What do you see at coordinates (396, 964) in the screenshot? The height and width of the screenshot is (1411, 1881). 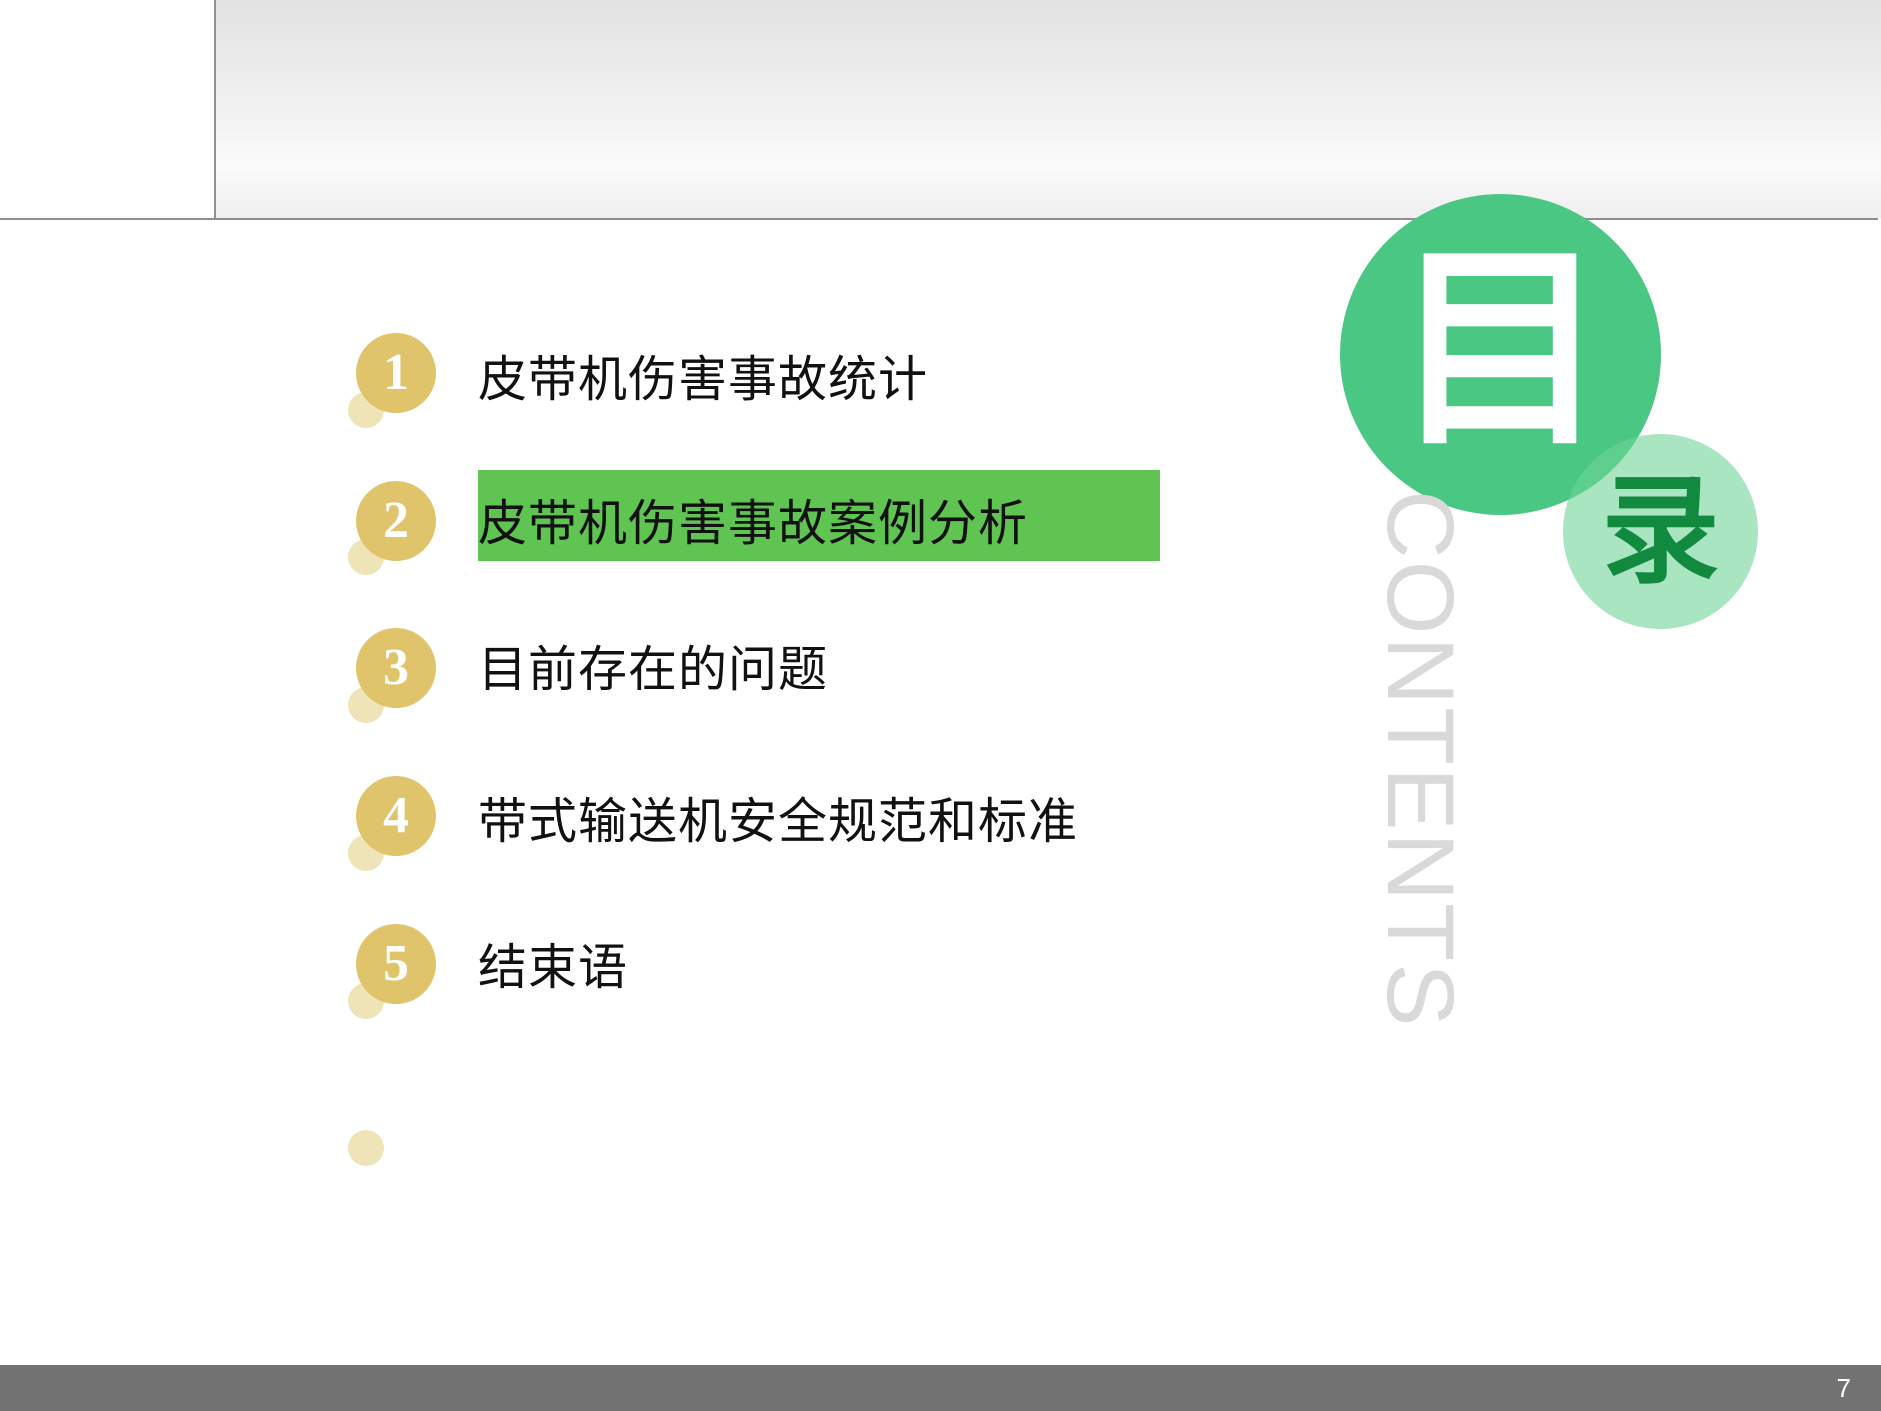 I see `item-number-badge: 5` at bounding box center [396, 964].